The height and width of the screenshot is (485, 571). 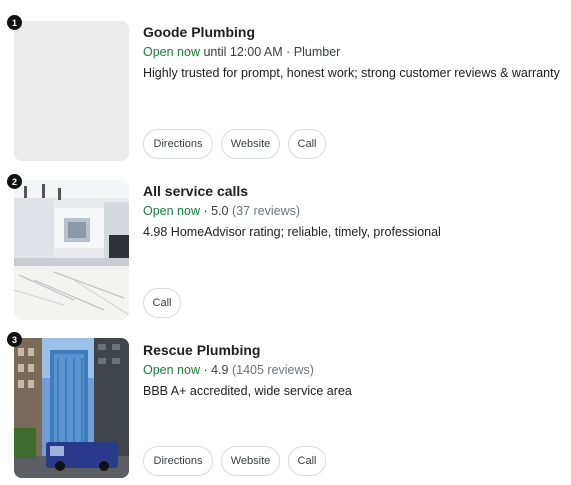 What do you see at coordinates (357, 32) in the screenshot?
I see `business-name: Goode Plumbing` at bounding box center [357, 32].